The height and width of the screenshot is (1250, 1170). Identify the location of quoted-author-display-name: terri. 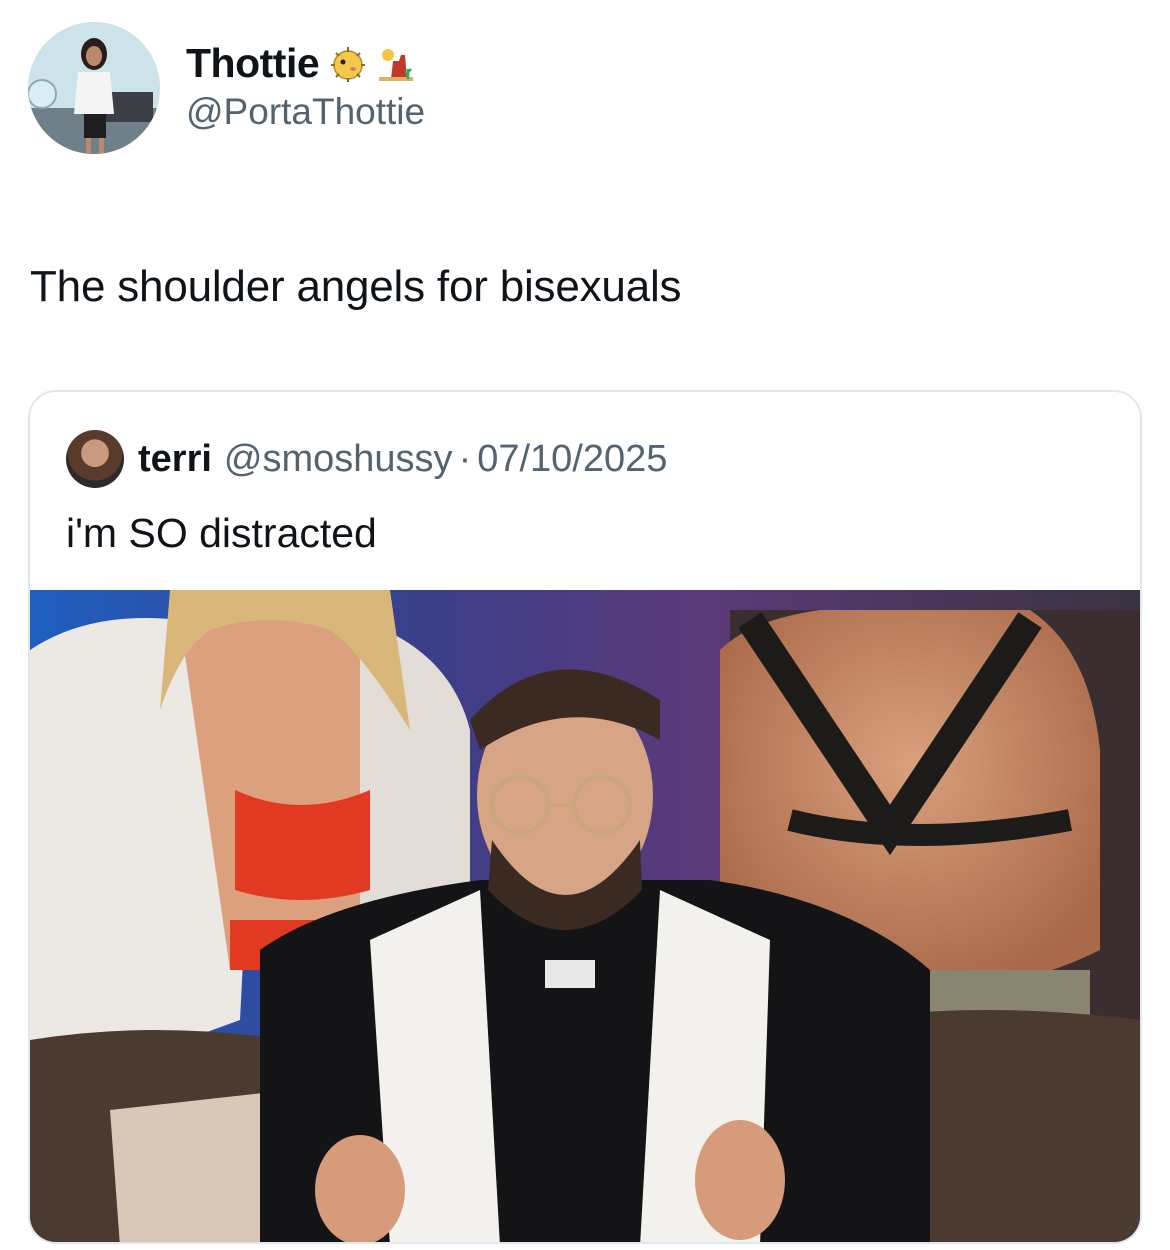
(175, 459).